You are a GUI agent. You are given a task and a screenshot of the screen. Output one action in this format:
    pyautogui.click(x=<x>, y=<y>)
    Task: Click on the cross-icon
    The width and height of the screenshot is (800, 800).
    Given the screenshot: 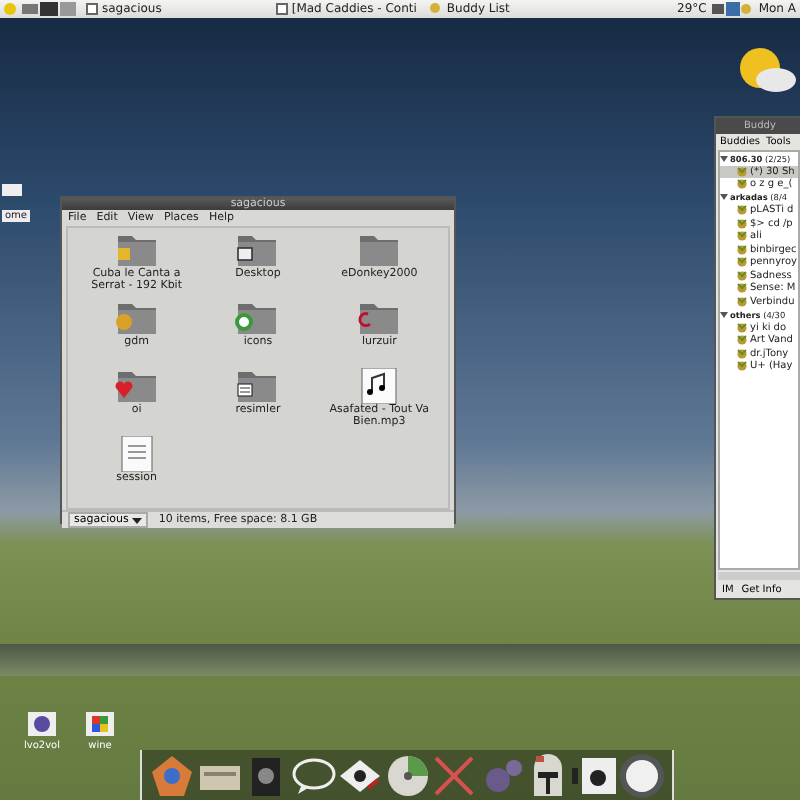 What is the action you would take?
    pyautogui.click(x=454, y=776)
    